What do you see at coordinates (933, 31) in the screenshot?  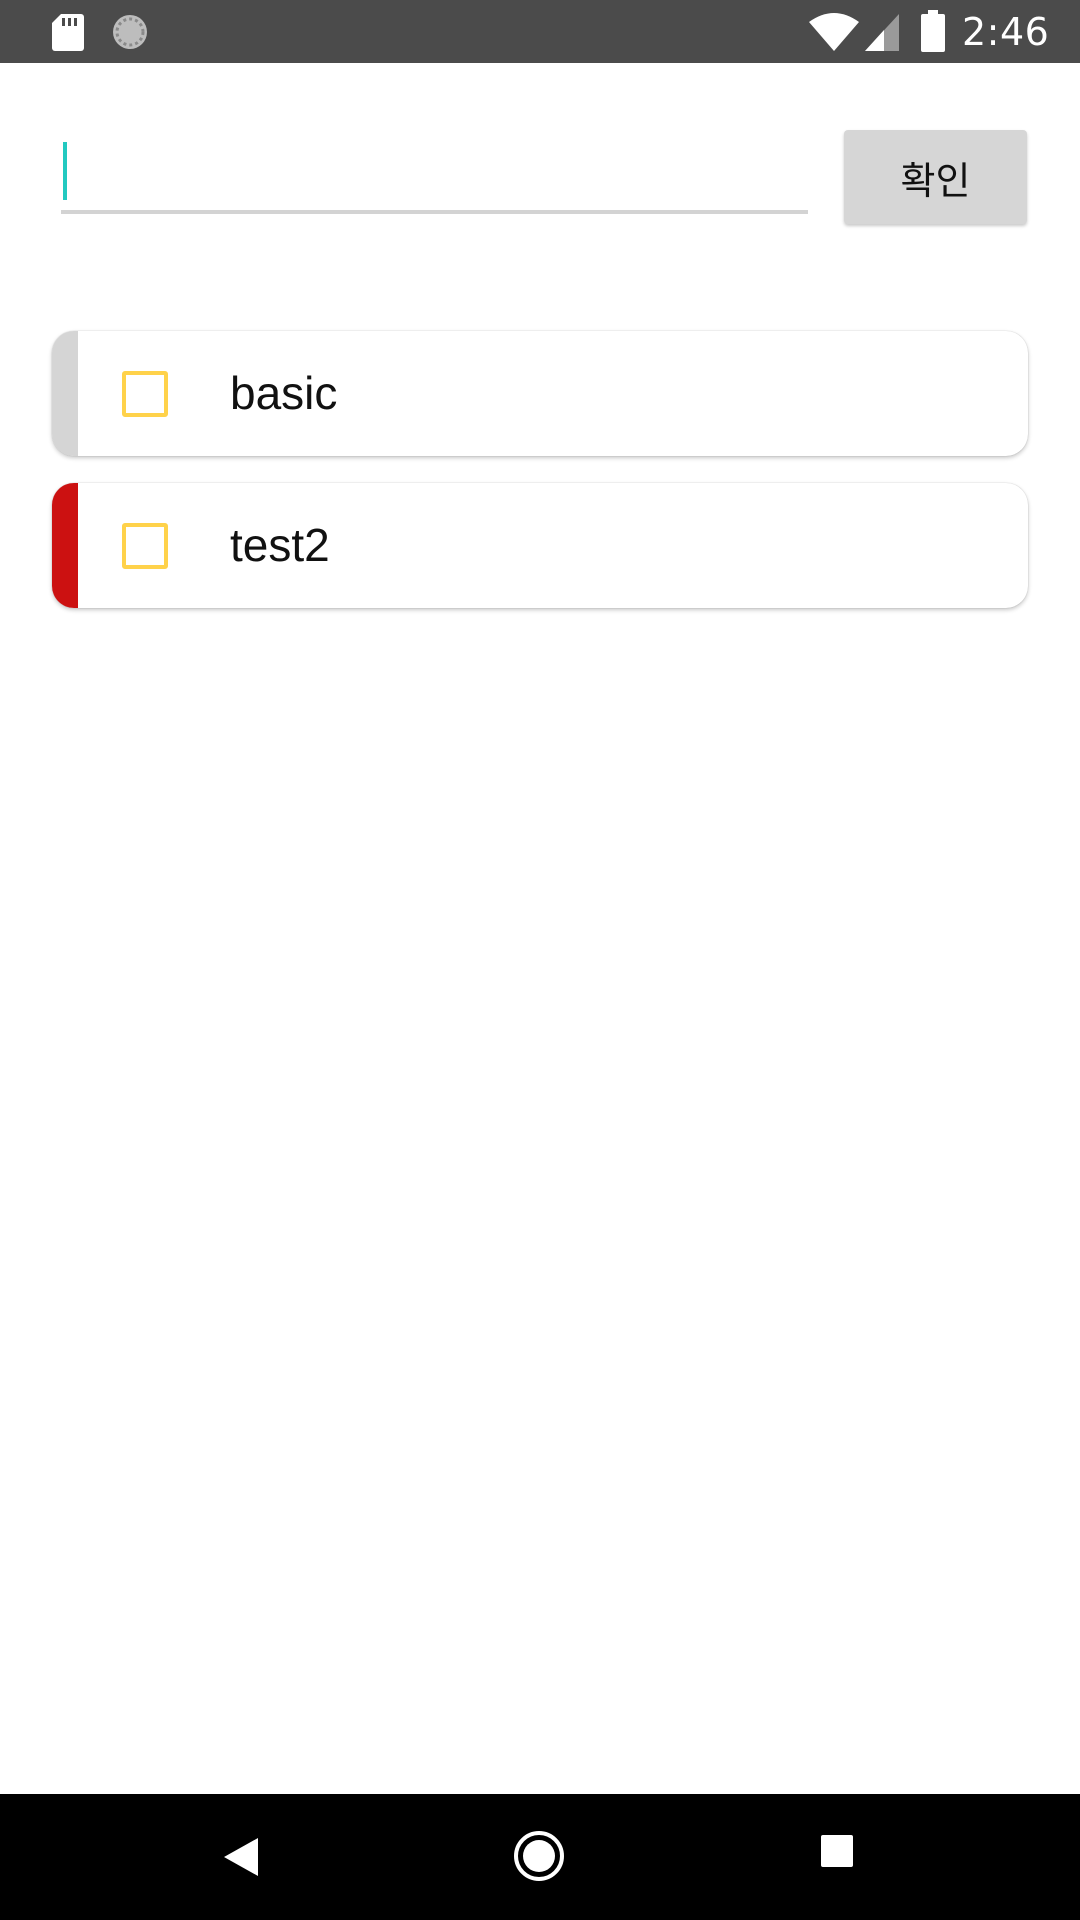 I see `battery-icon` at bounding box center [933, 31].